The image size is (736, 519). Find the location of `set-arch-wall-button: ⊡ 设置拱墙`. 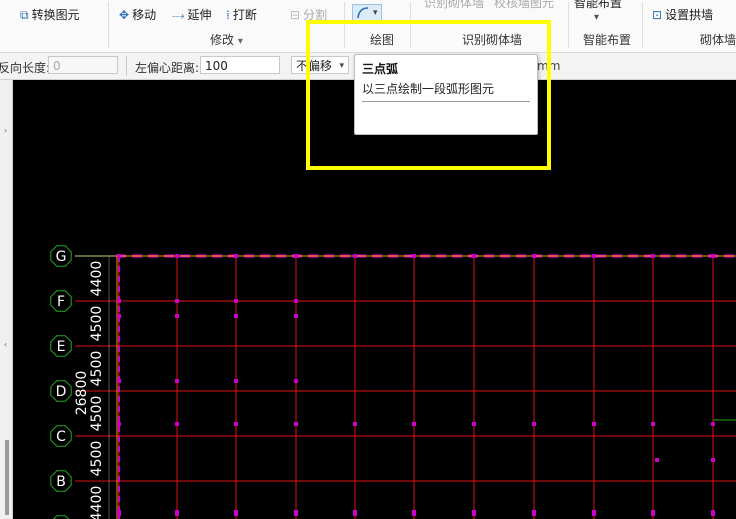

set-arch-wall-button: ⊡ 设置拱墙 is located at coordinates (682, 14).